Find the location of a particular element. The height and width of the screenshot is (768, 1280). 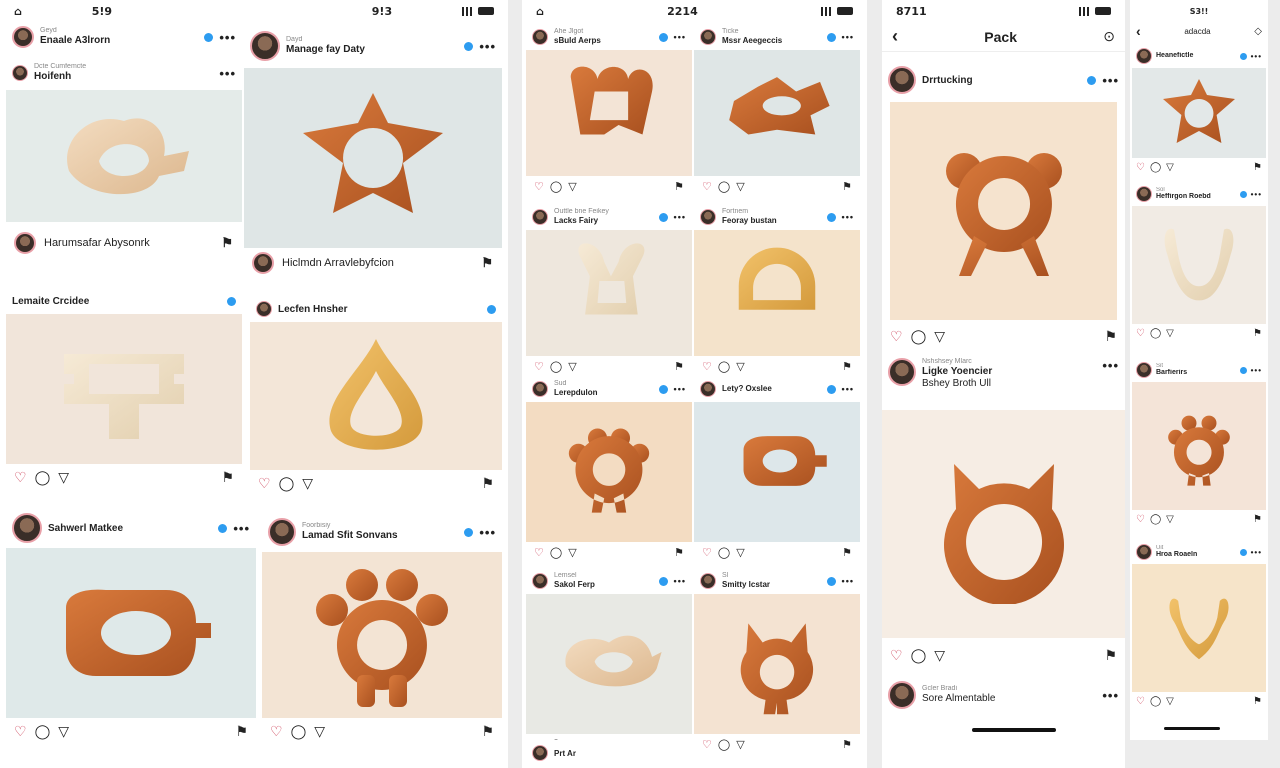

username: Heffirgon Roebd is located at coordinates (1194, 197).